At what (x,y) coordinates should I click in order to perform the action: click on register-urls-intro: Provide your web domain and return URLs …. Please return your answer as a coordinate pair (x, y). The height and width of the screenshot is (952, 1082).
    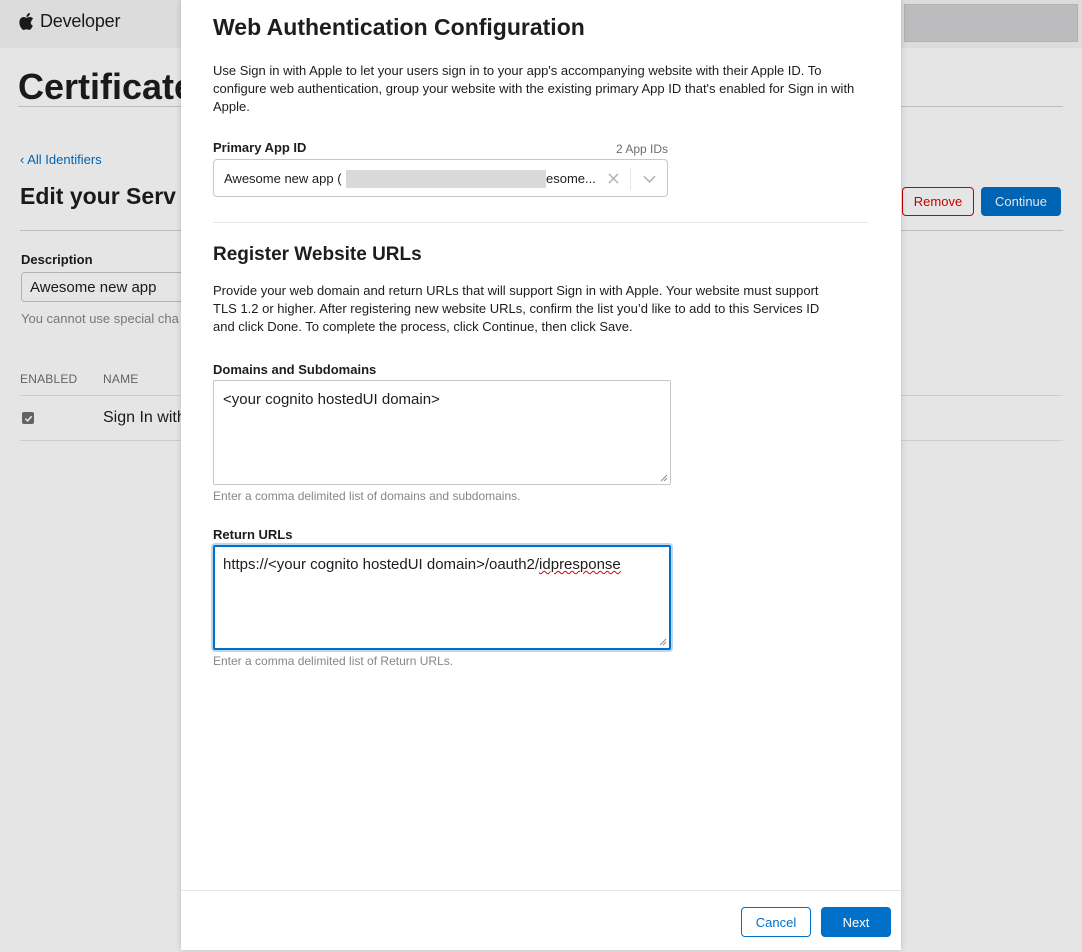
    Looking at the image, I should click on (516, 308).